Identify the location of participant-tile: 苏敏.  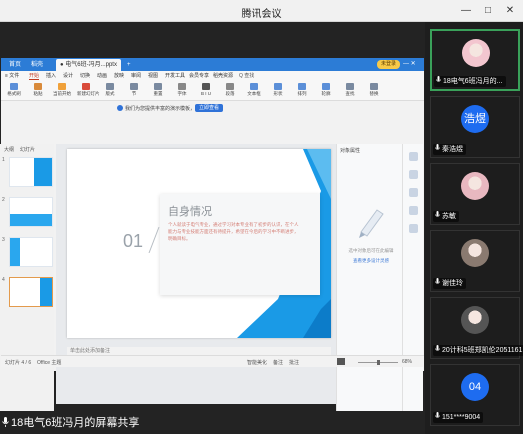
(475, 194).